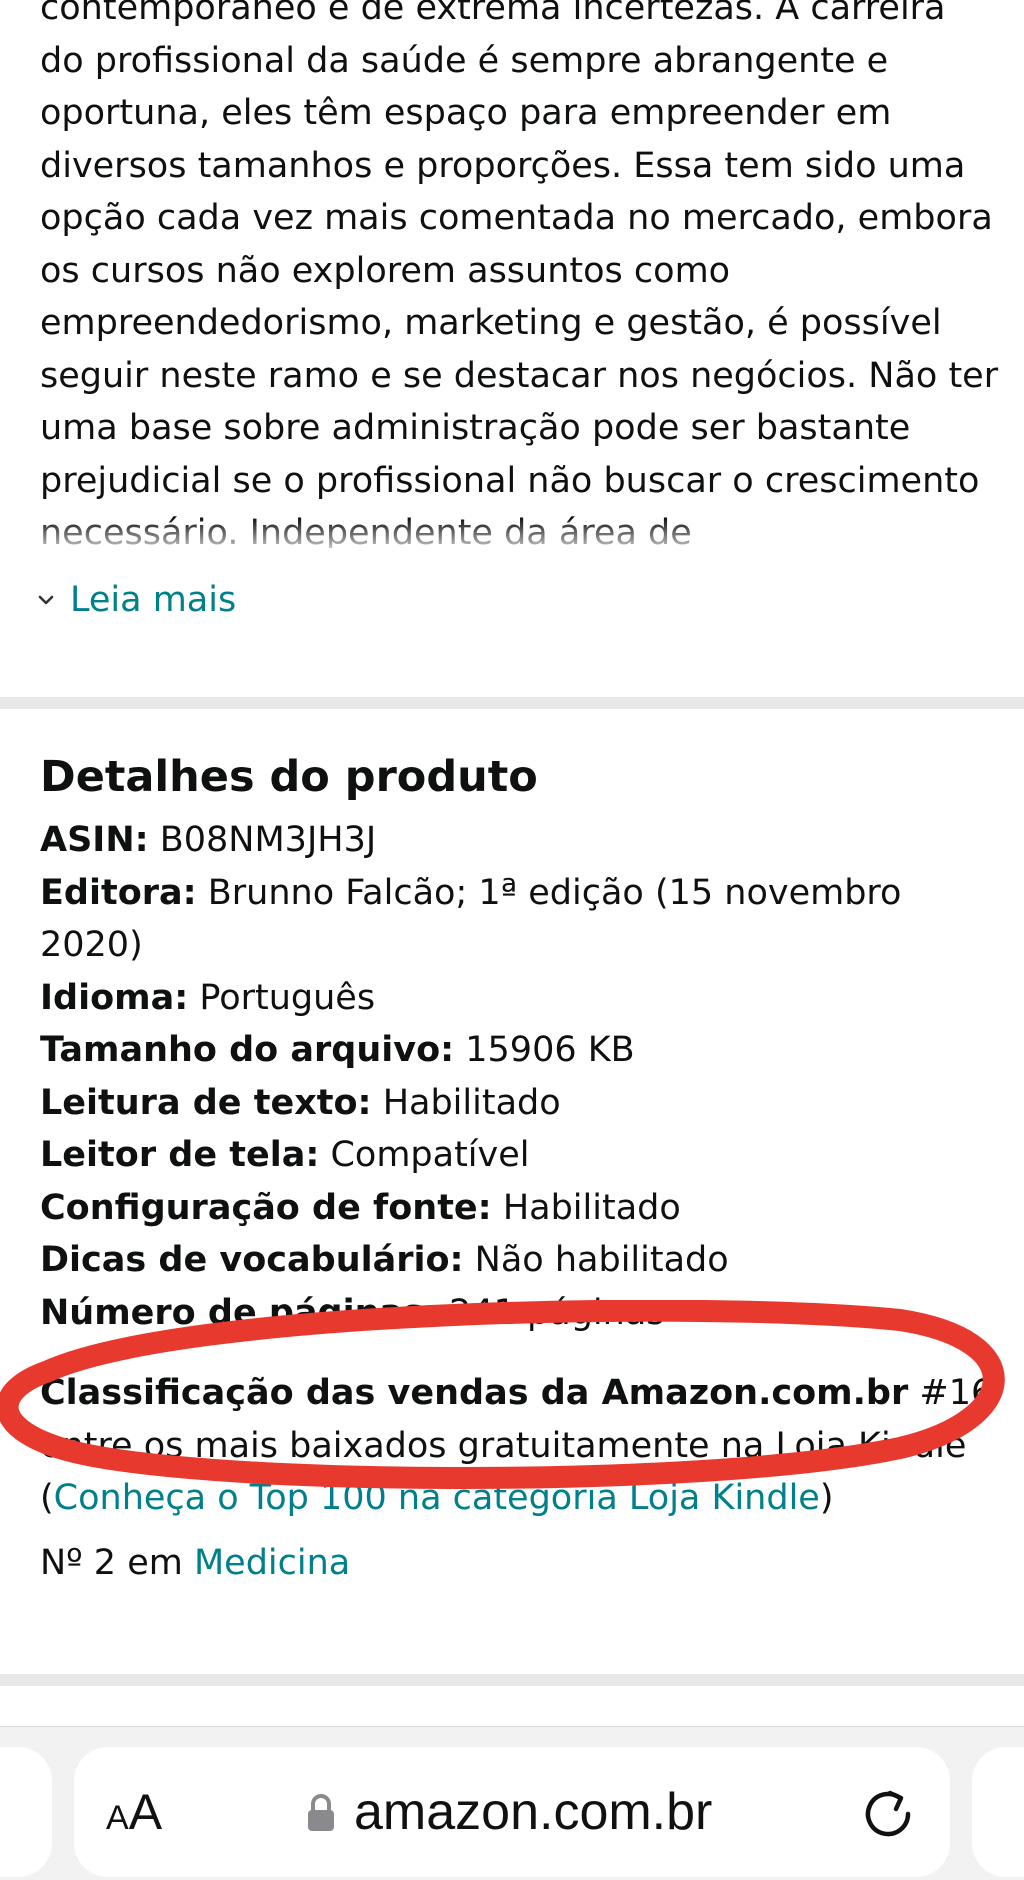 This screenshot has height=1880, width=1024. What do you see at coordinates (134, 1813) in the screenshot?
I see `text-size-button: AA` at bounding box center [134, 1813].